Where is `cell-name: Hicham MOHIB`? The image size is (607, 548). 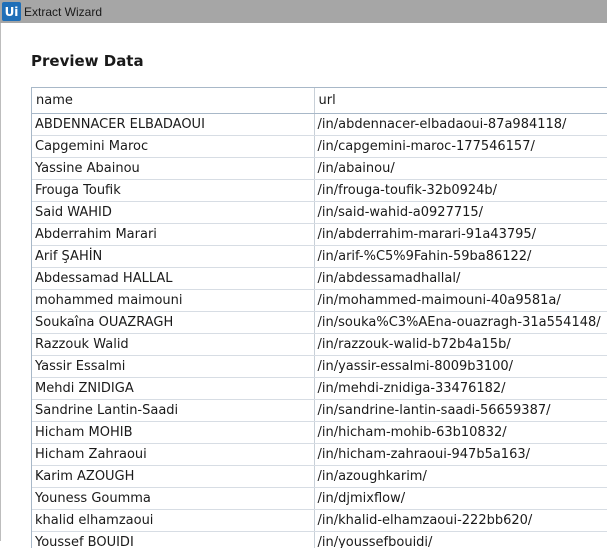 cell-name: Hicham MOHIB is located at coordinates (173, 433).